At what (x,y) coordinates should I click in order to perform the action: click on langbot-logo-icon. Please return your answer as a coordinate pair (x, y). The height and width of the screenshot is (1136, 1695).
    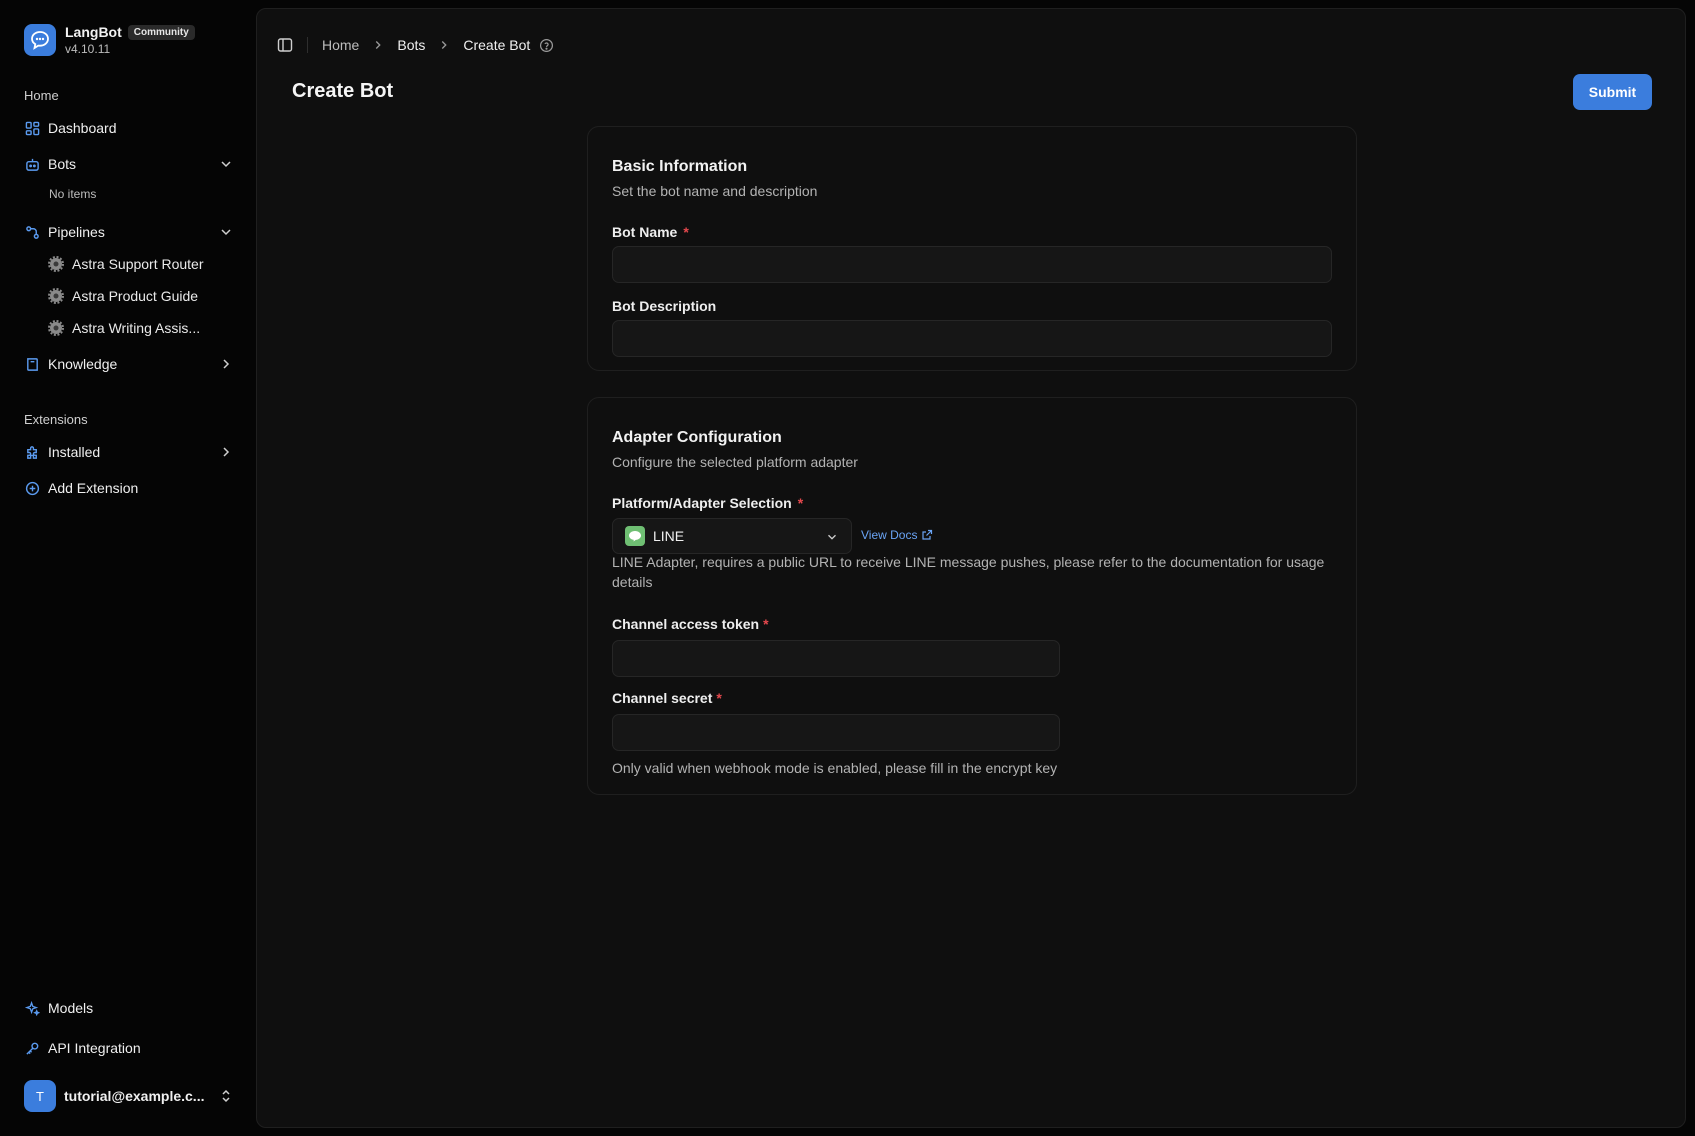
    Looking at the image, I should click on (40, 40).